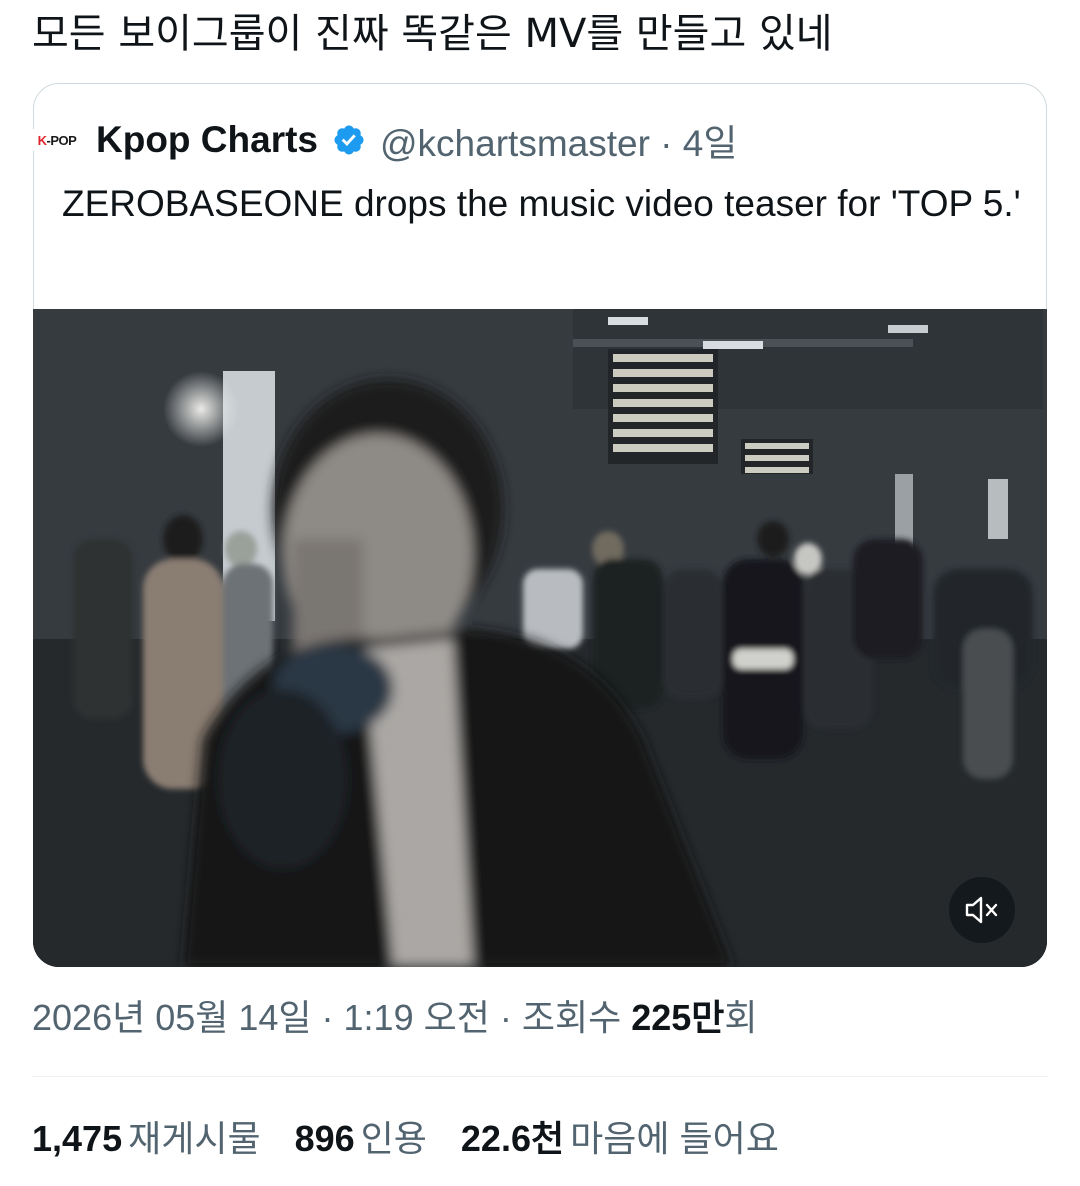 Image resolution: width=1080 pixels, height=1186 pixels. What do you see at coordinates (194, 1138) in the screenshot?
I see `reposts-label: 재게시물` at bounding box center [194, 1138].